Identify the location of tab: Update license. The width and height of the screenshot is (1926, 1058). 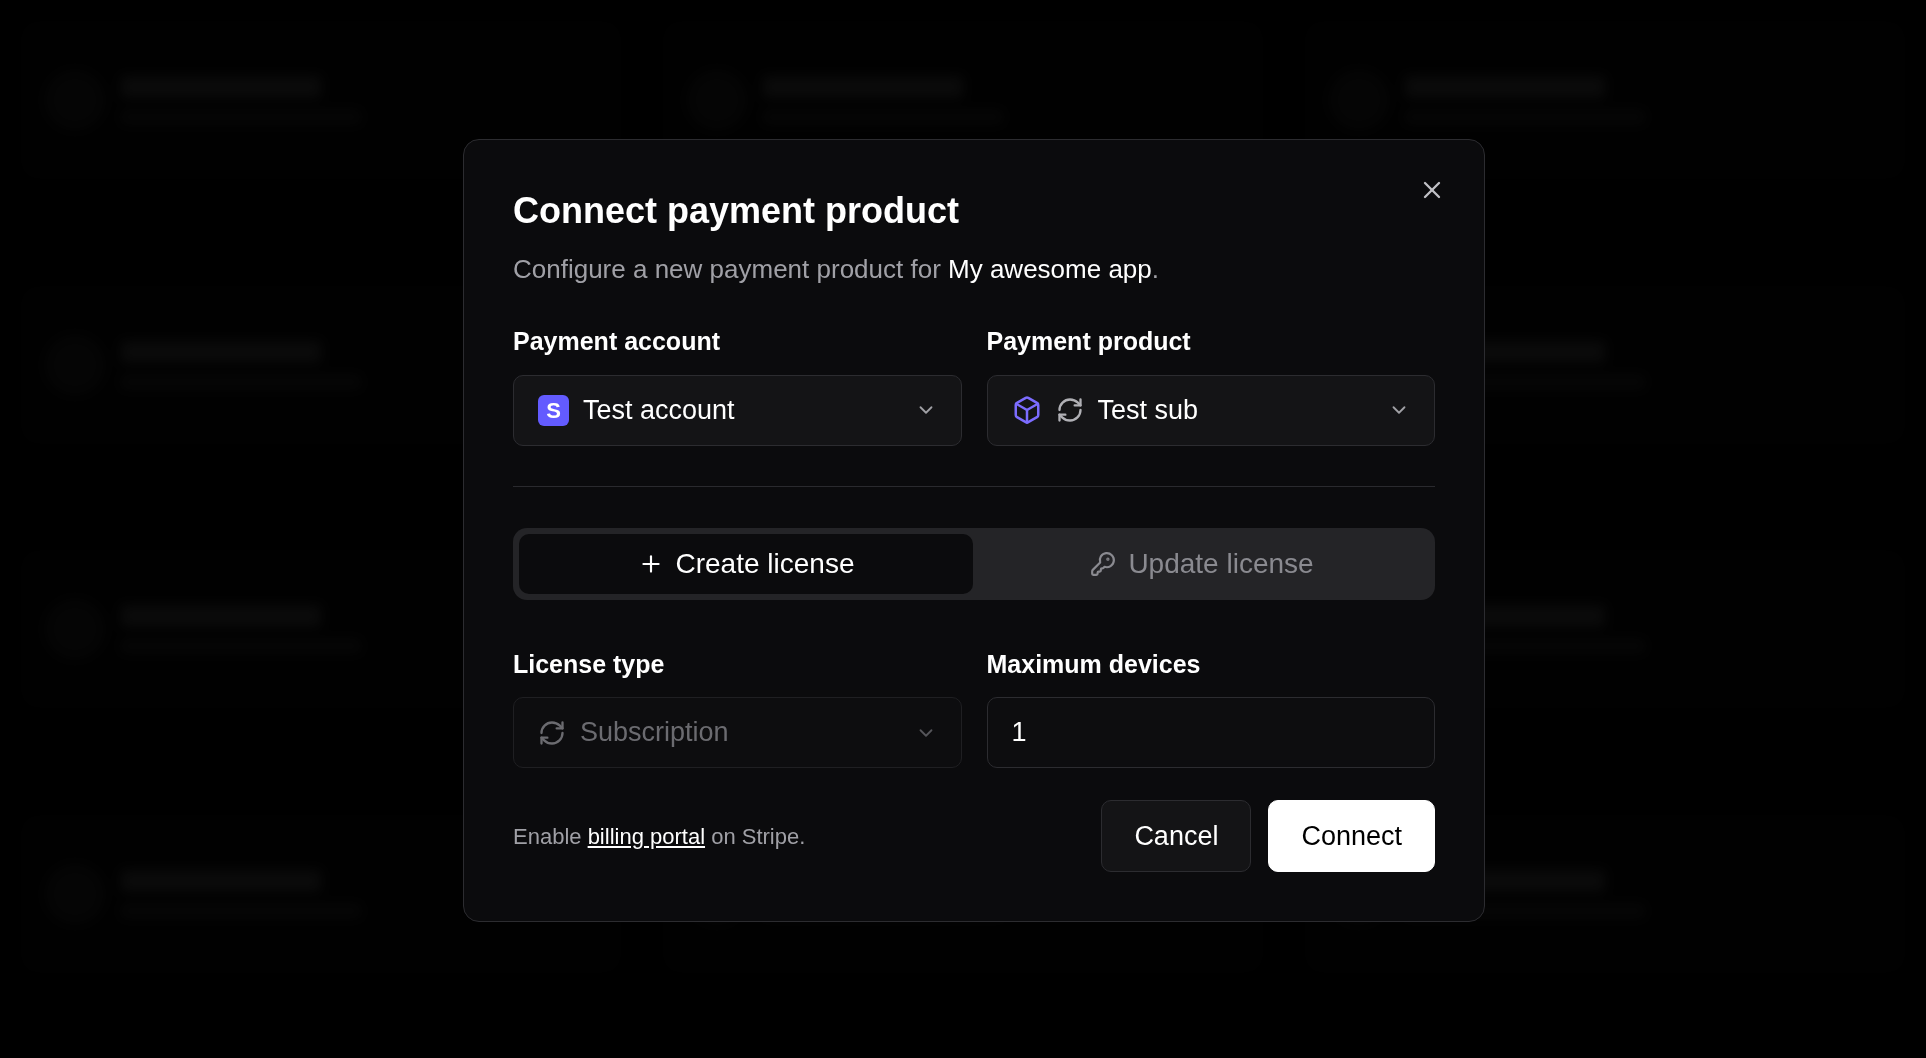
(1202, 563).